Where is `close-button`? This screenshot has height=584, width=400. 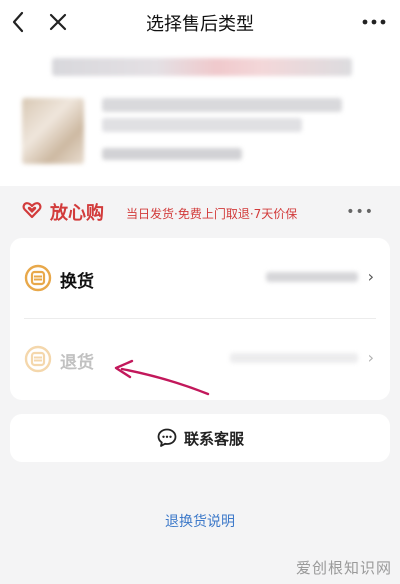
close-button is located at coordinates (58, 22).